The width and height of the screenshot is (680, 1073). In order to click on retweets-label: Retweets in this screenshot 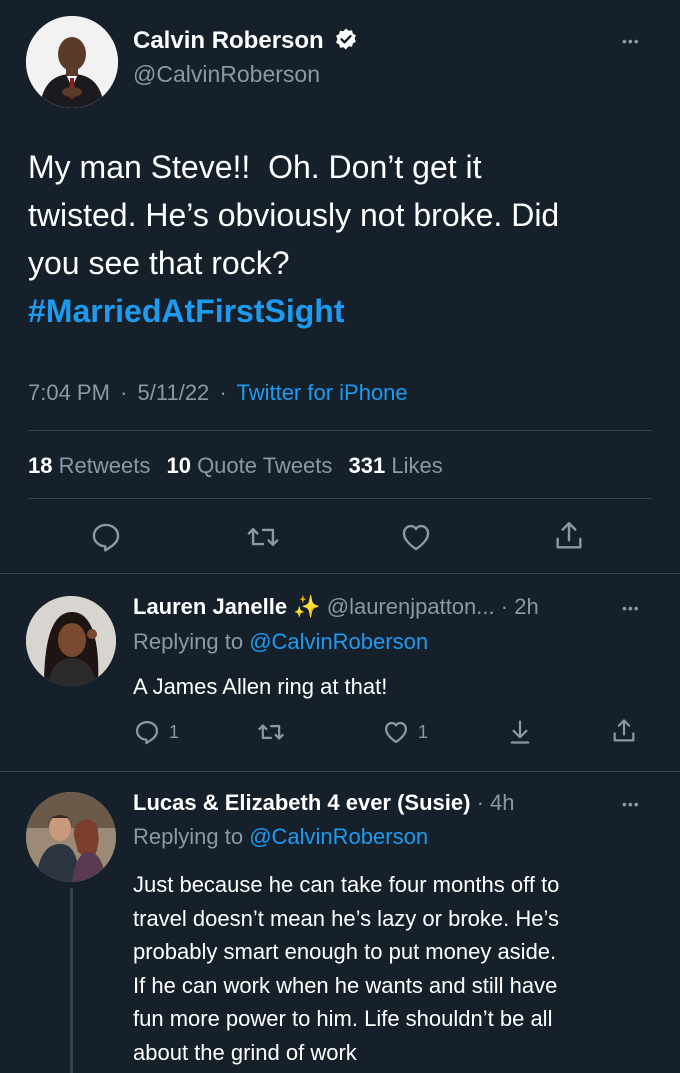, I will do `click(104, 465)`.